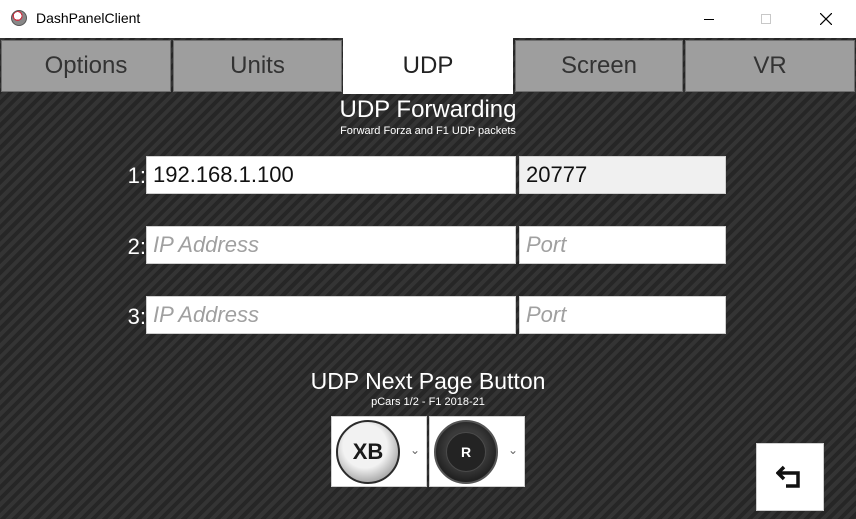 The height and width of the screenshot is (519, 856). I want to click on maximize-button, so click(766, 19).